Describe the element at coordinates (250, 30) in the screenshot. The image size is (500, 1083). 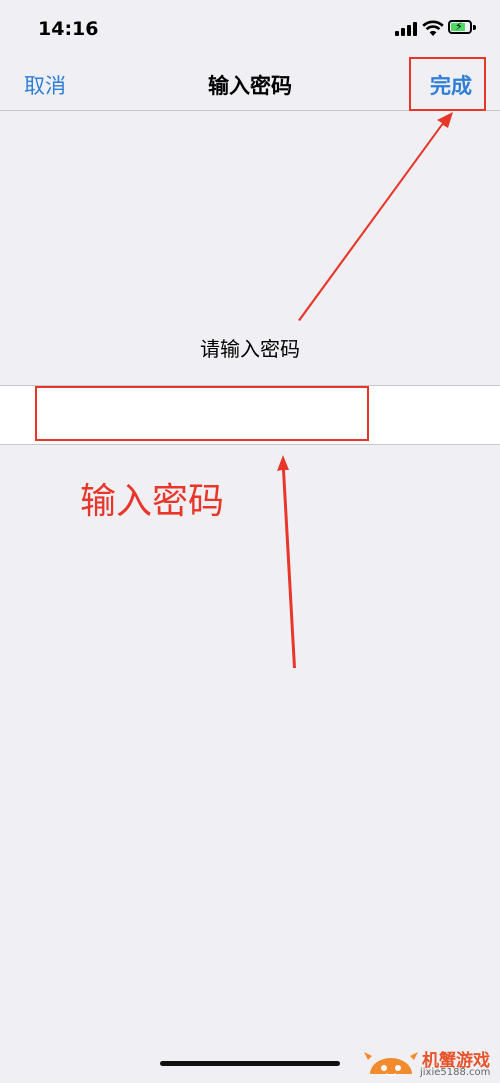
I see `status-bar: 14:16 ⚡` at that location.